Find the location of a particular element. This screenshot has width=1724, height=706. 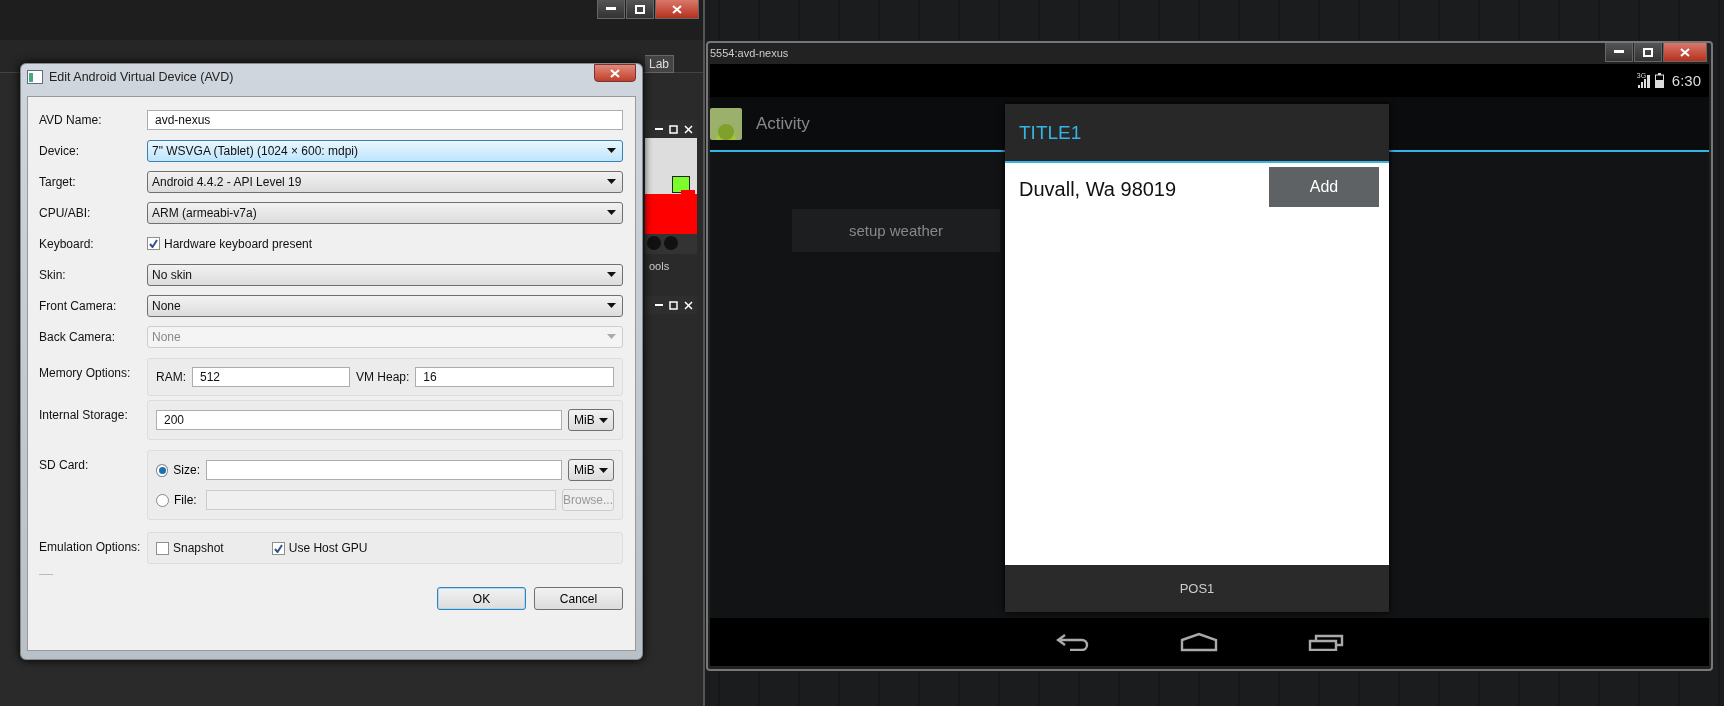

text-field: avd-nexus is located at coordinates (385, 119).